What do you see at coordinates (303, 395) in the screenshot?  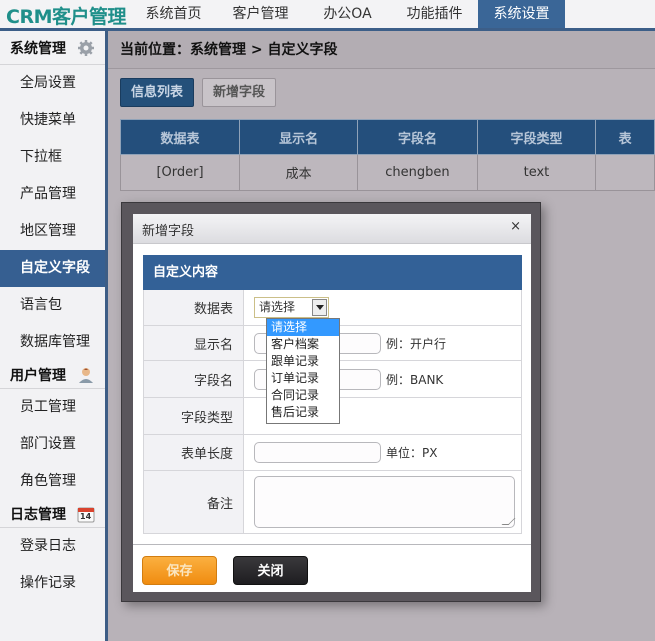 I see `dropdown-option: 合同记录` at bounding box center [303, 395].